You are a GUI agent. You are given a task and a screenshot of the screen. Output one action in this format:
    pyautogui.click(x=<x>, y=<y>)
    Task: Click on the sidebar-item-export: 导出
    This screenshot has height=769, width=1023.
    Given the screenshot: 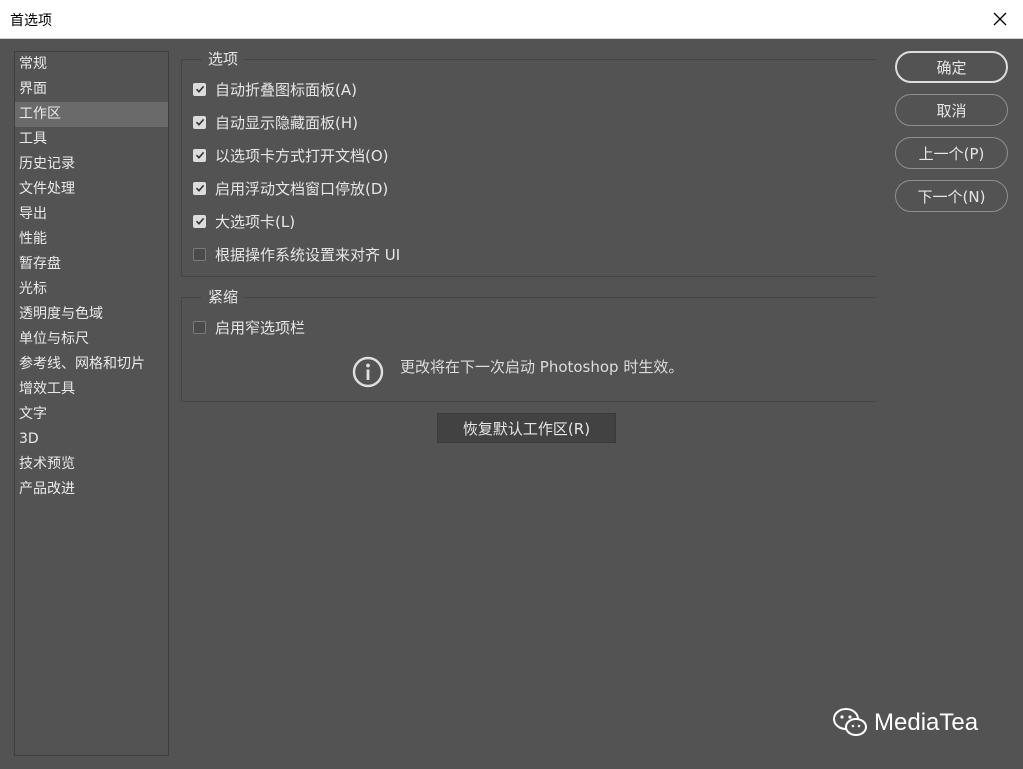 What is the action you would take?
    pyautogui.click(x=91, y=214)
    